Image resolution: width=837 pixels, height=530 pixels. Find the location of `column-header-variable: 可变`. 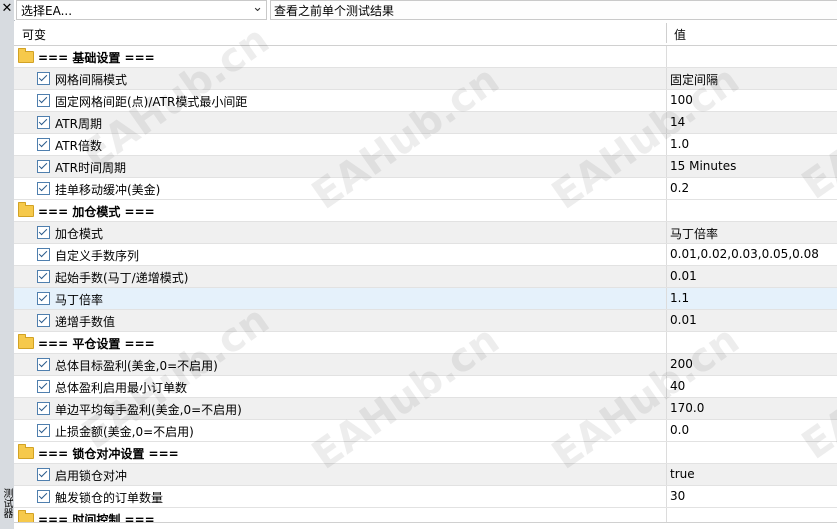

column-header-variable: 可变 is located at coordinates (34, 34).